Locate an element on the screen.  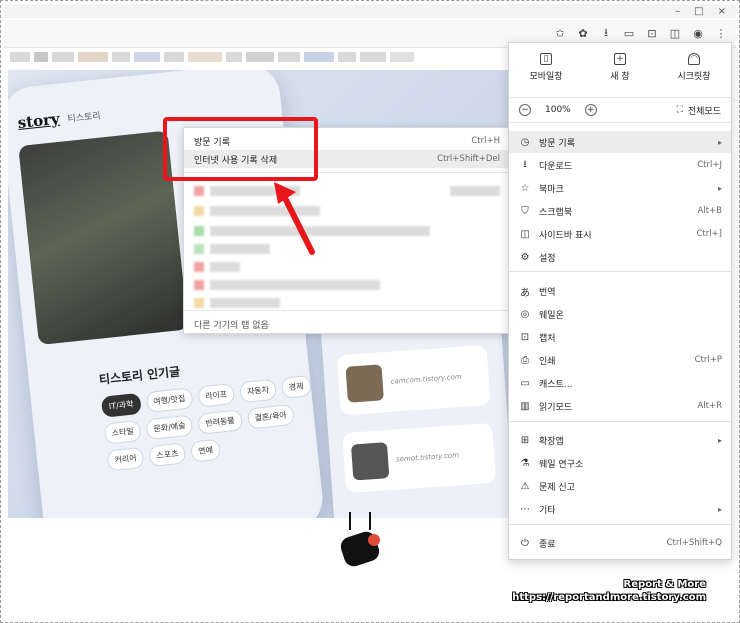
category-chip: 경제 is located at coordinates (296, 386).